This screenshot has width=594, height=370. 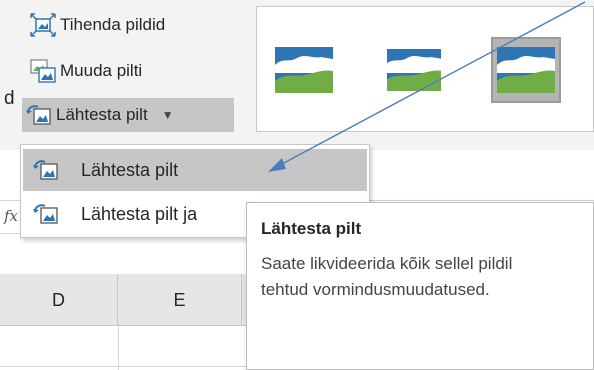 I want to click on tooltip-title: Lähtesta pilt, so click(x=311, y=228).